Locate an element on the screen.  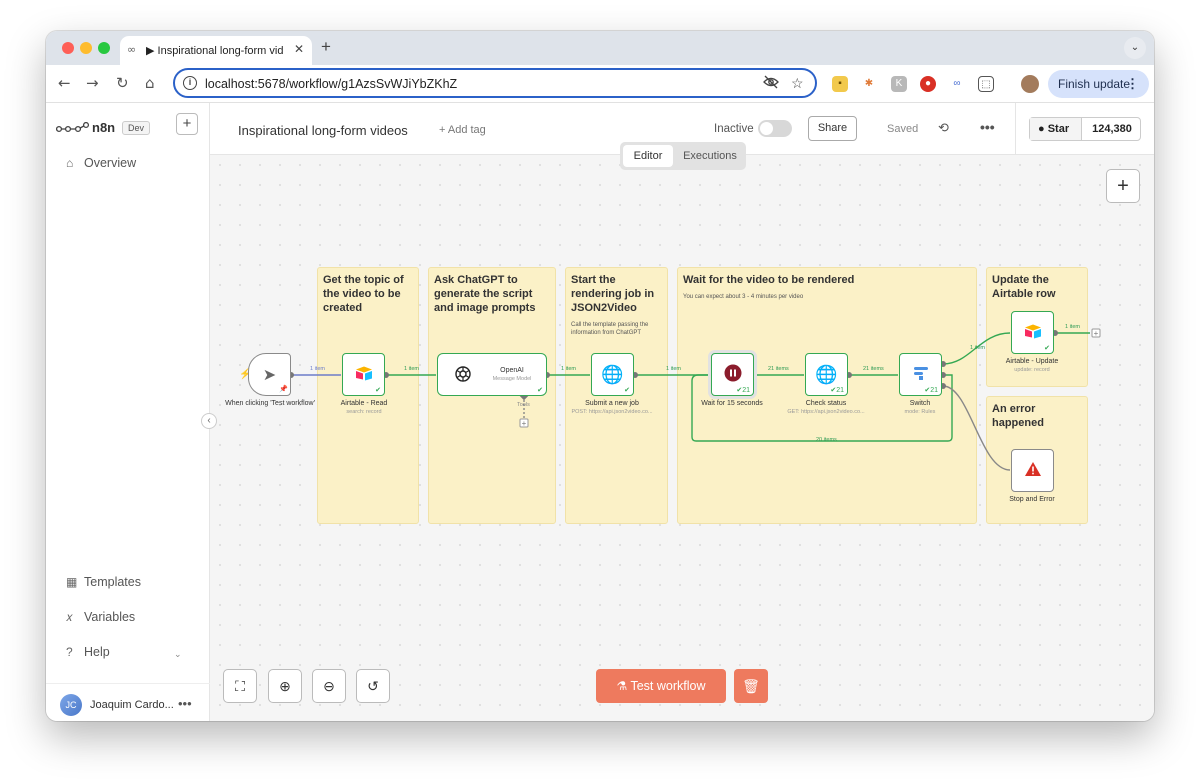
n8n-logo-icon is located at coordinates (72, 130).